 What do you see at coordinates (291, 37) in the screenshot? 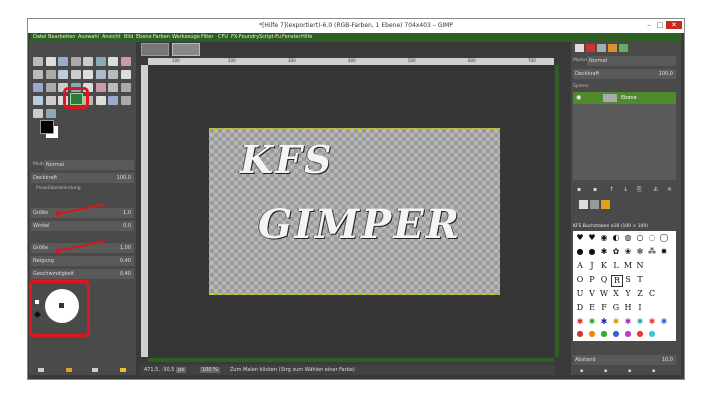
I see `menu-fenster: Fenster` at bounding box center [291, 37].